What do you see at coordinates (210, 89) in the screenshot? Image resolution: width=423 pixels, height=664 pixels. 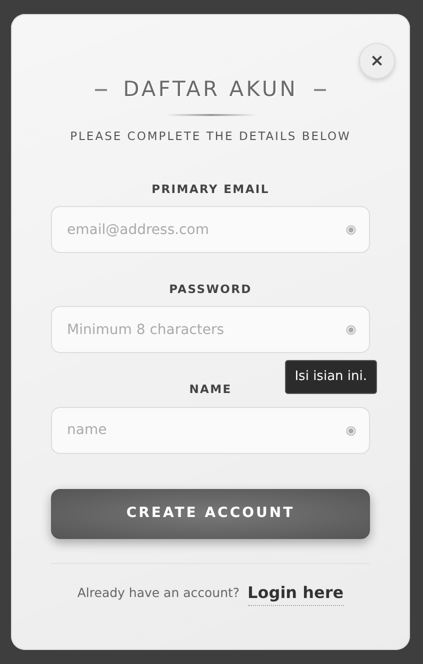 I see `modal-title: DAFTAR AKUN` at bounding box center [210, 89].